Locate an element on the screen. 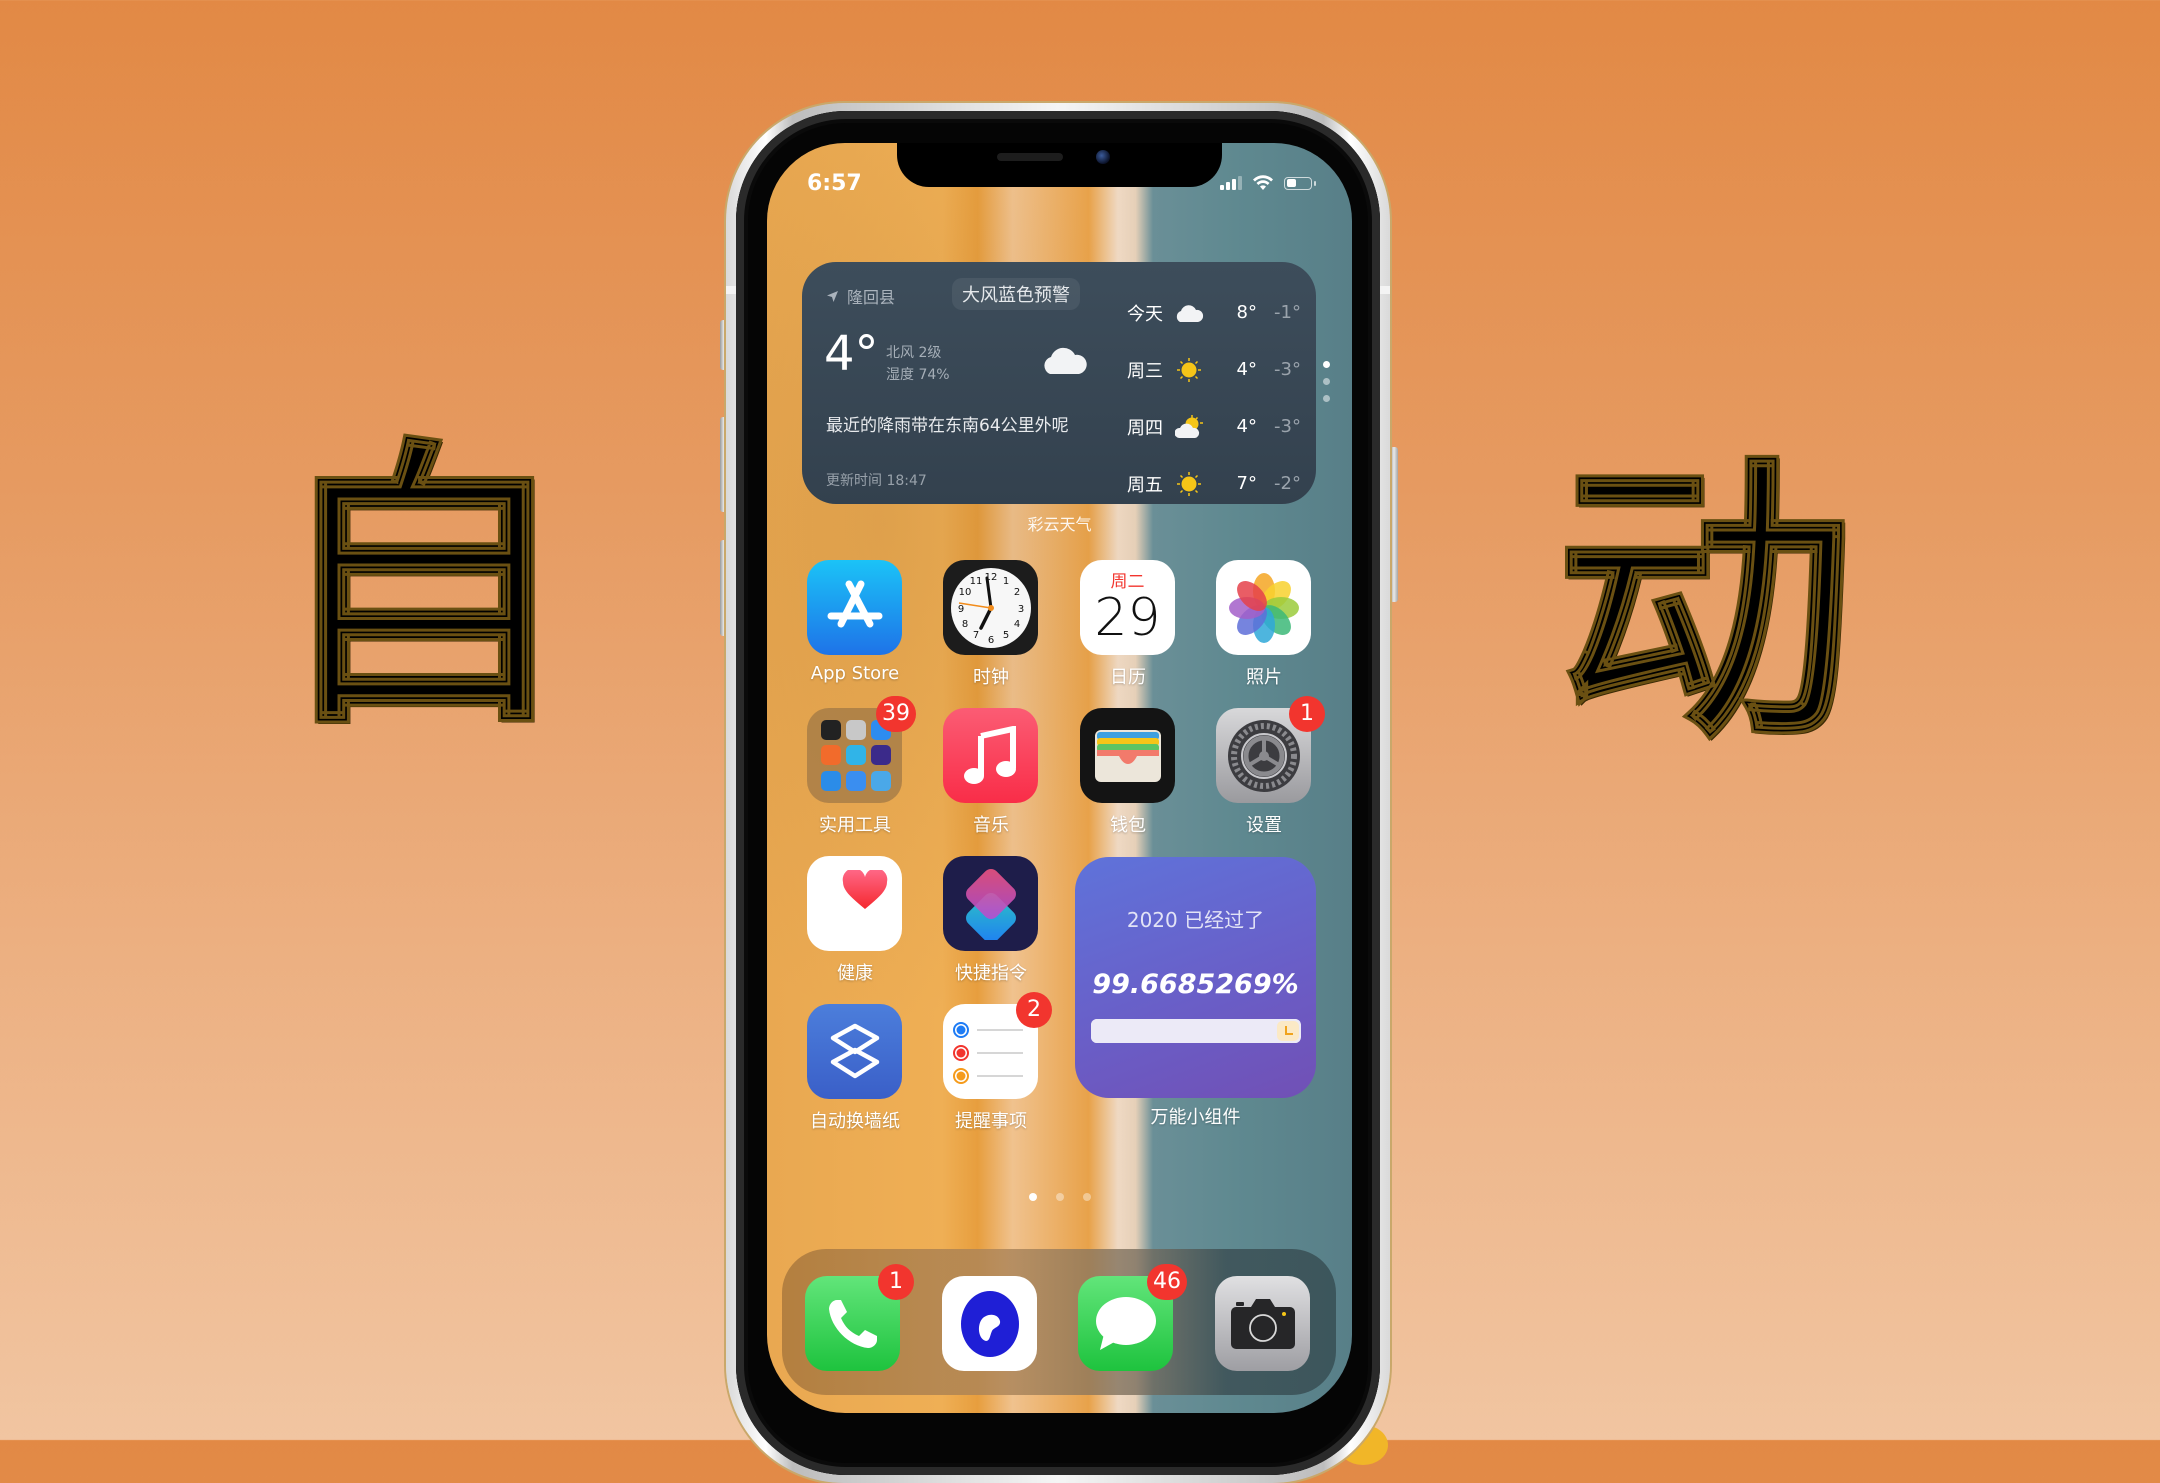  year-progress-value: 99.6685269% is located at coordinates (1195, 984).